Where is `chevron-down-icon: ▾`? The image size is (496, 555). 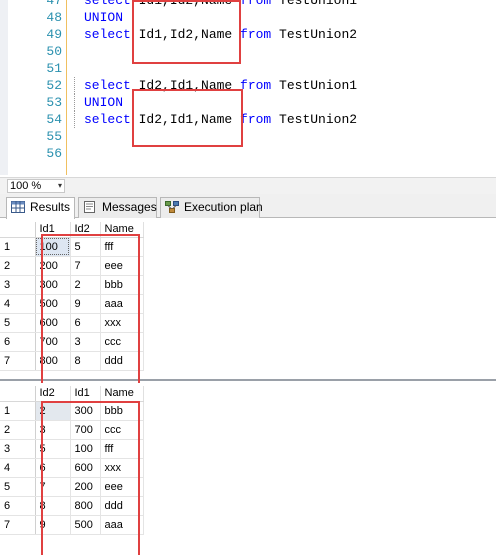
chevron-down-icon: ▾ is located at coordinates (59, 185).